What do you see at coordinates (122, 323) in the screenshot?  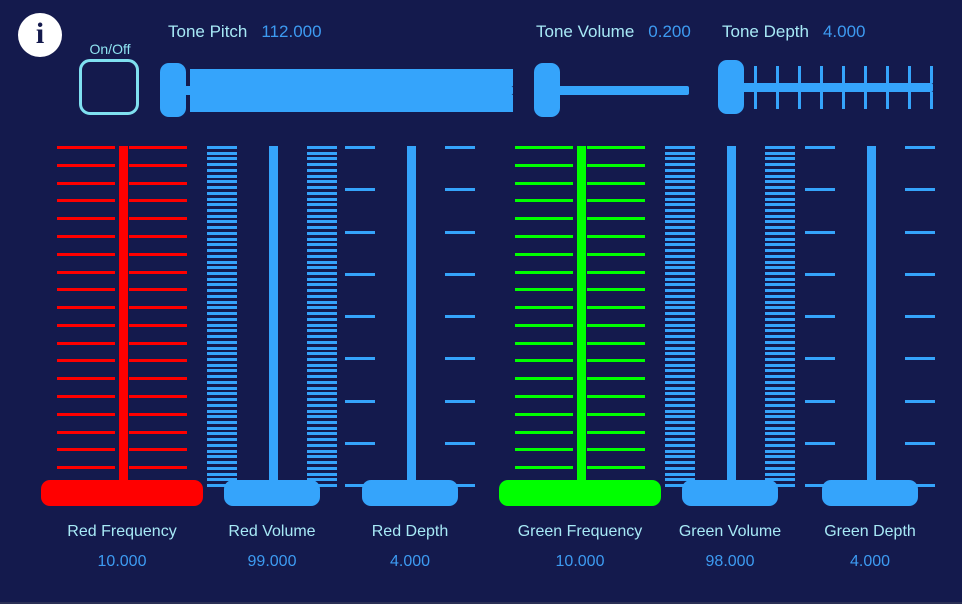 I see `slider-track-red-frequency` at bounding box center [122, 323].